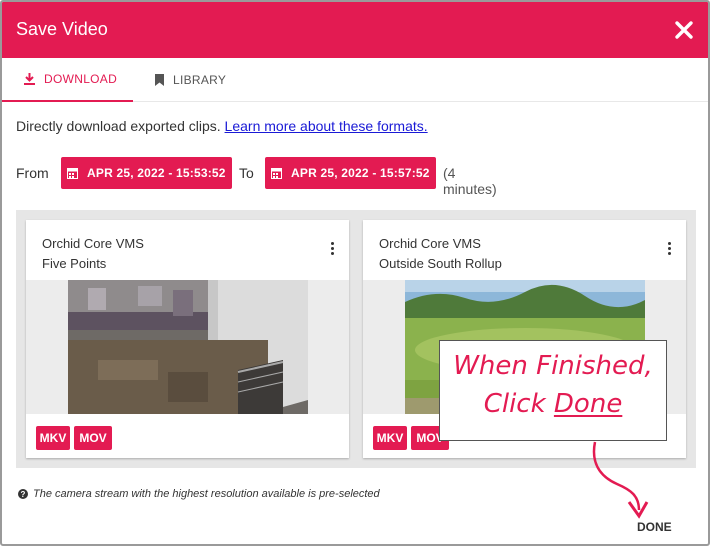  Describe the element at coordinates (553, 366) in the screenshot. I see `callout-line-1: When Finished,` at that location.